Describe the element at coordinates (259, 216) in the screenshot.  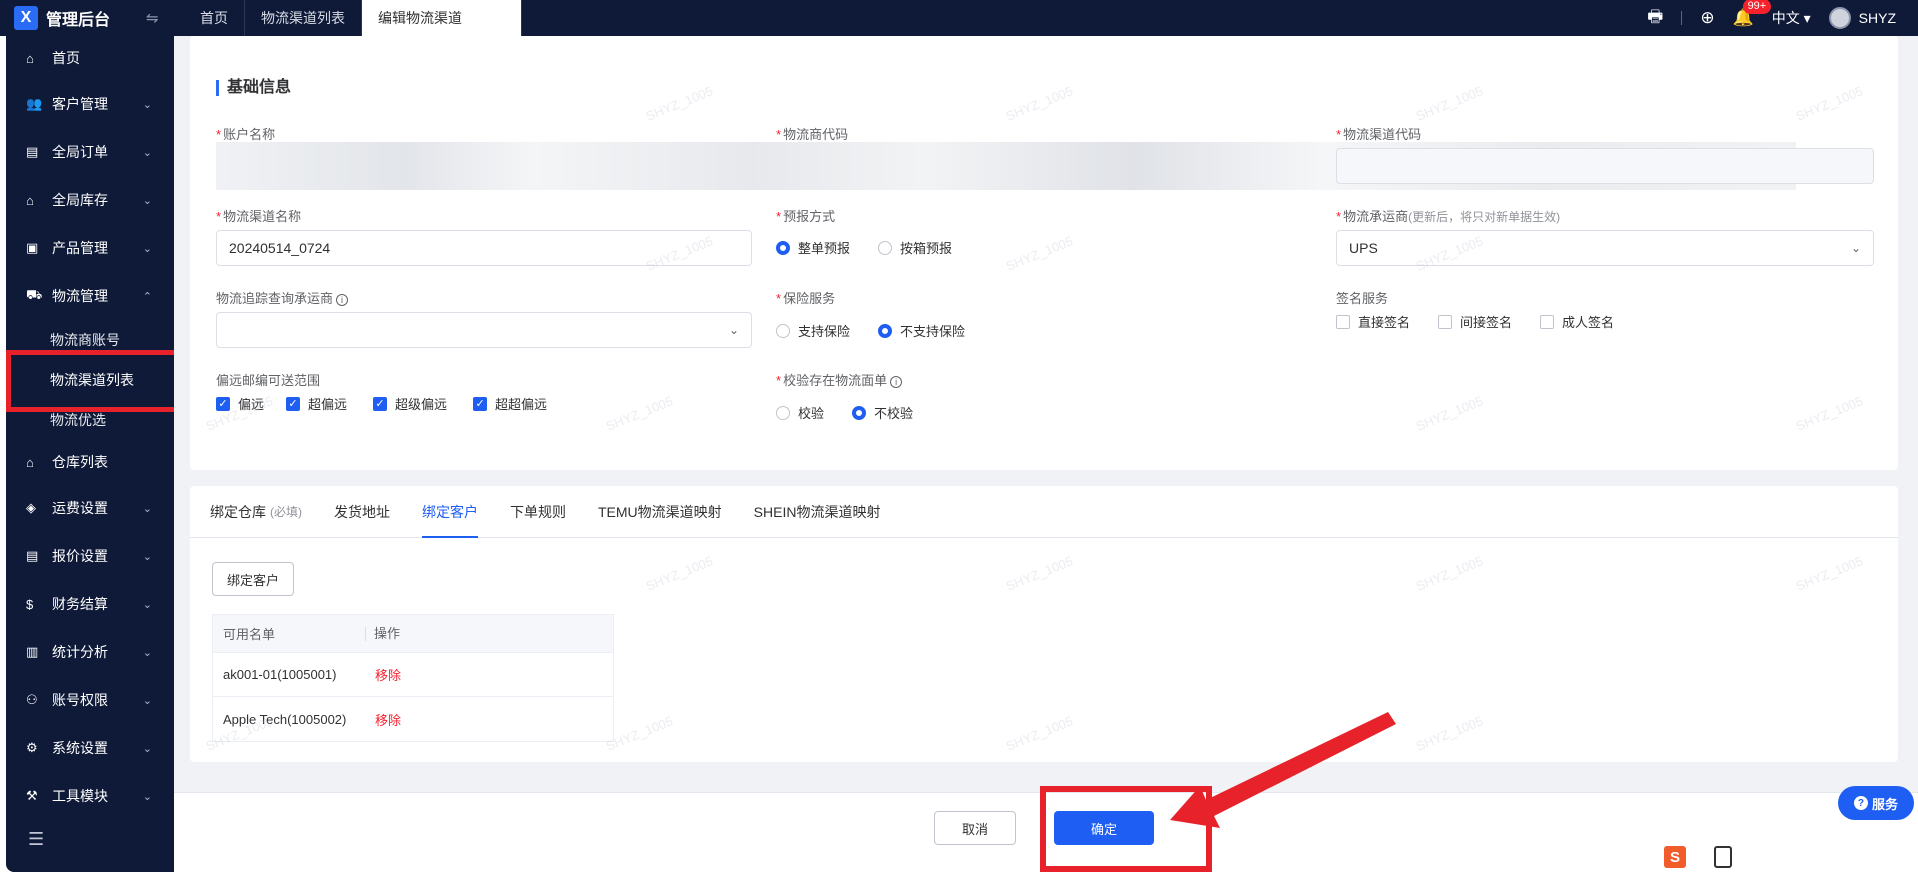
I see `channel-name-label: * 物流渠道名称` at that location.